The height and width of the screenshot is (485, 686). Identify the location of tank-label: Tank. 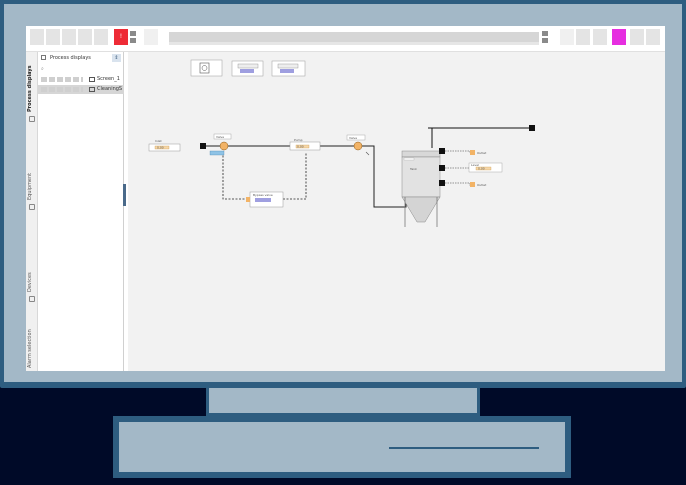
(413, 169).